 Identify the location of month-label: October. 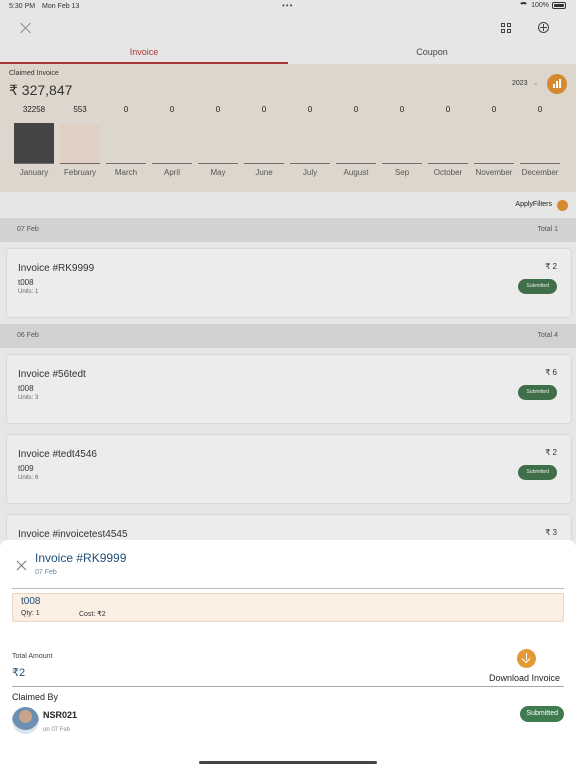
(448, 172).